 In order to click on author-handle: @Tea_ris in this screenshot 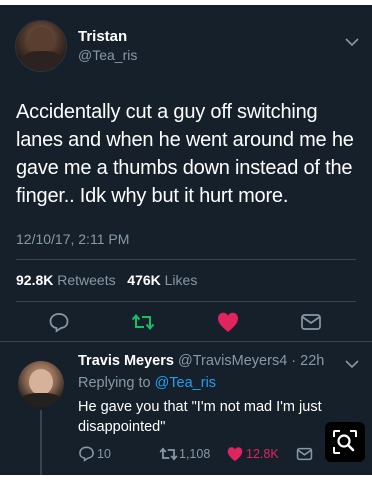, I will do `click(107, 55)`.